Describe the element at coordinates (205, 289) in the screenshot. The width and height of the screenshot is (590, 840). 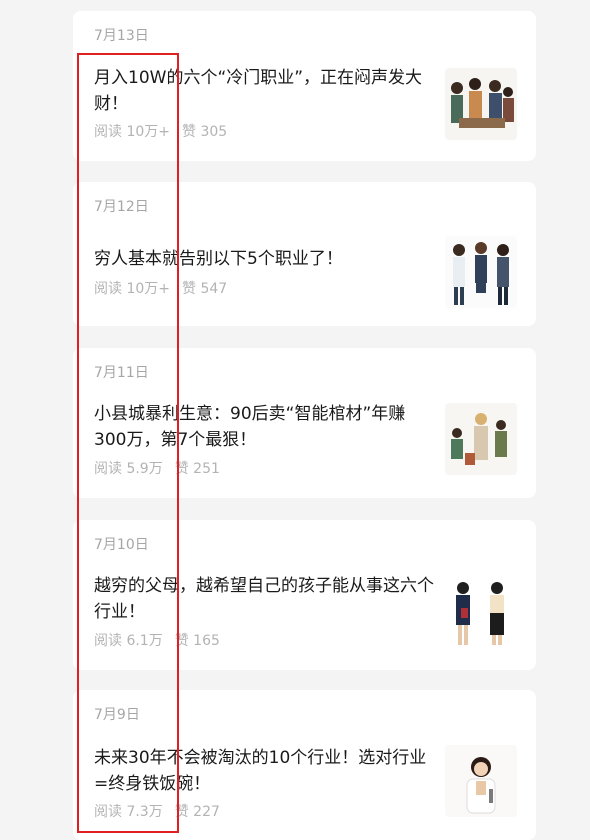
I see `like-count: 赞 547` at that location.